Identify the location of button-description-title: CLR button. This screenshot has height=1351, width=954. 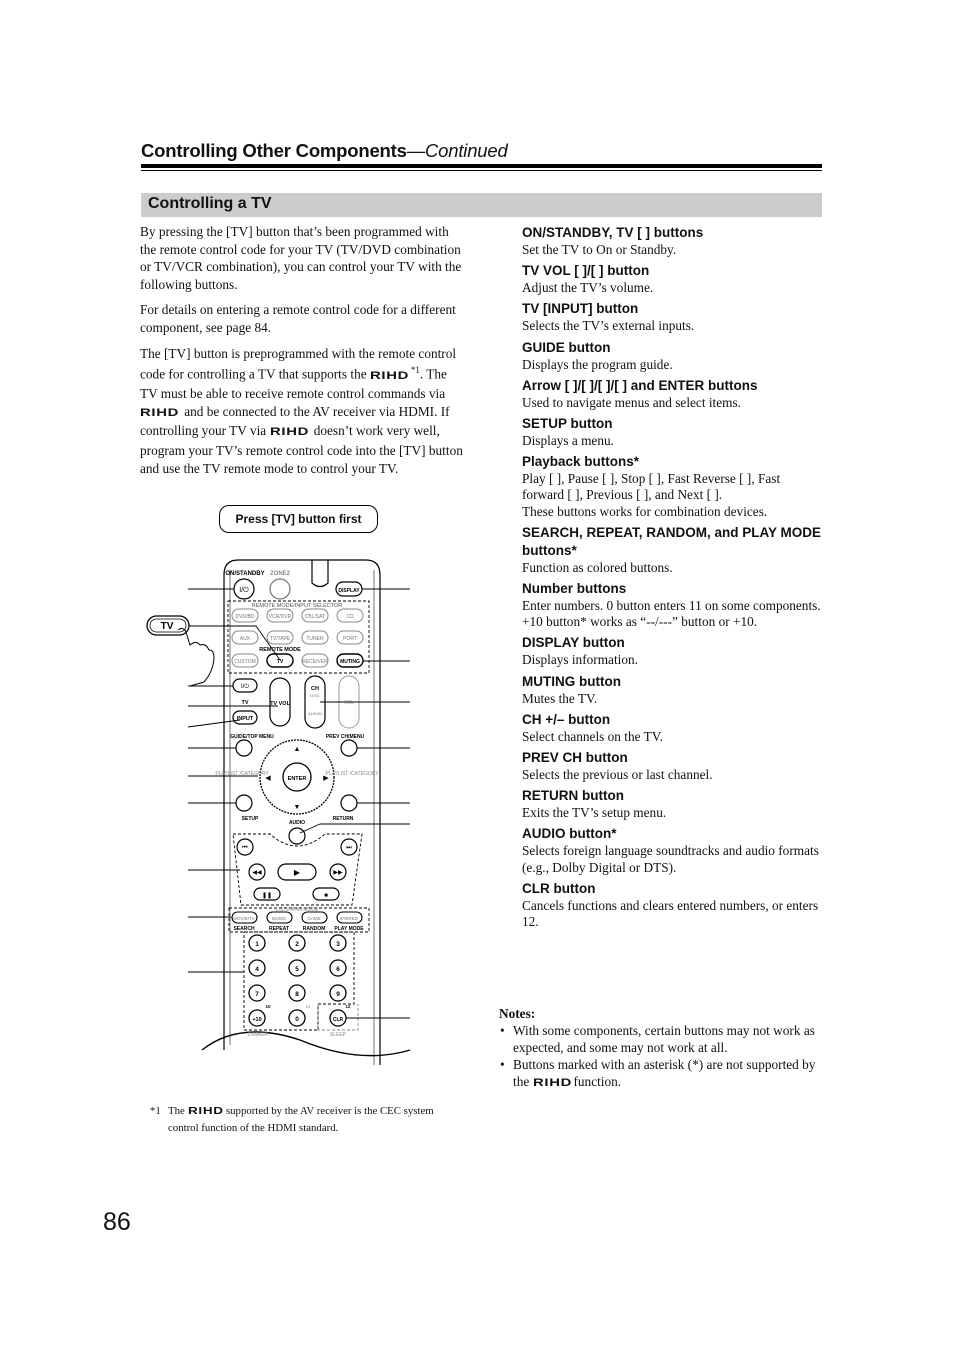
(559, 888).